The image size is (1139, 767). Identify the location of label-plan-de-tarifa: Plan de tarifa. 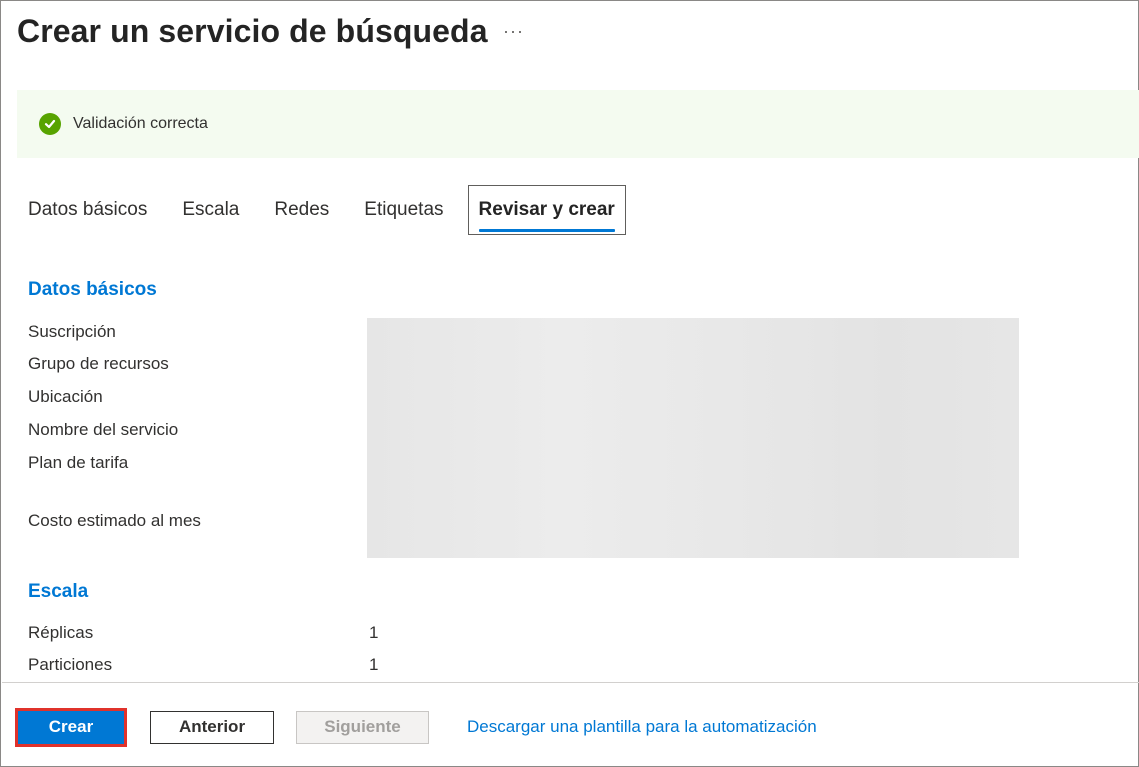
(78, 462).